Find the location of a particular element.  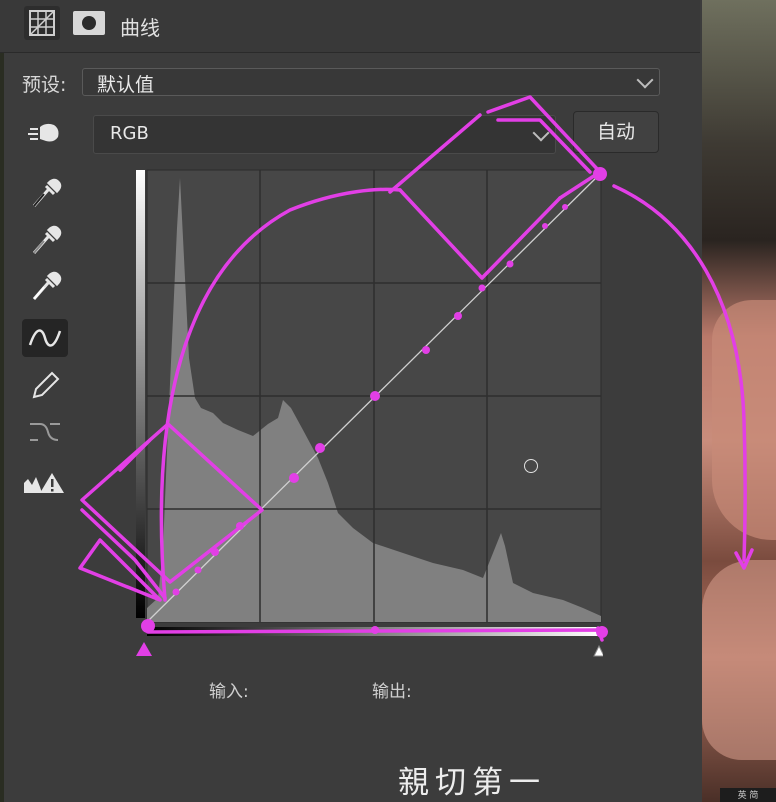

annotation-arrow is located at coordinates (683, 377).